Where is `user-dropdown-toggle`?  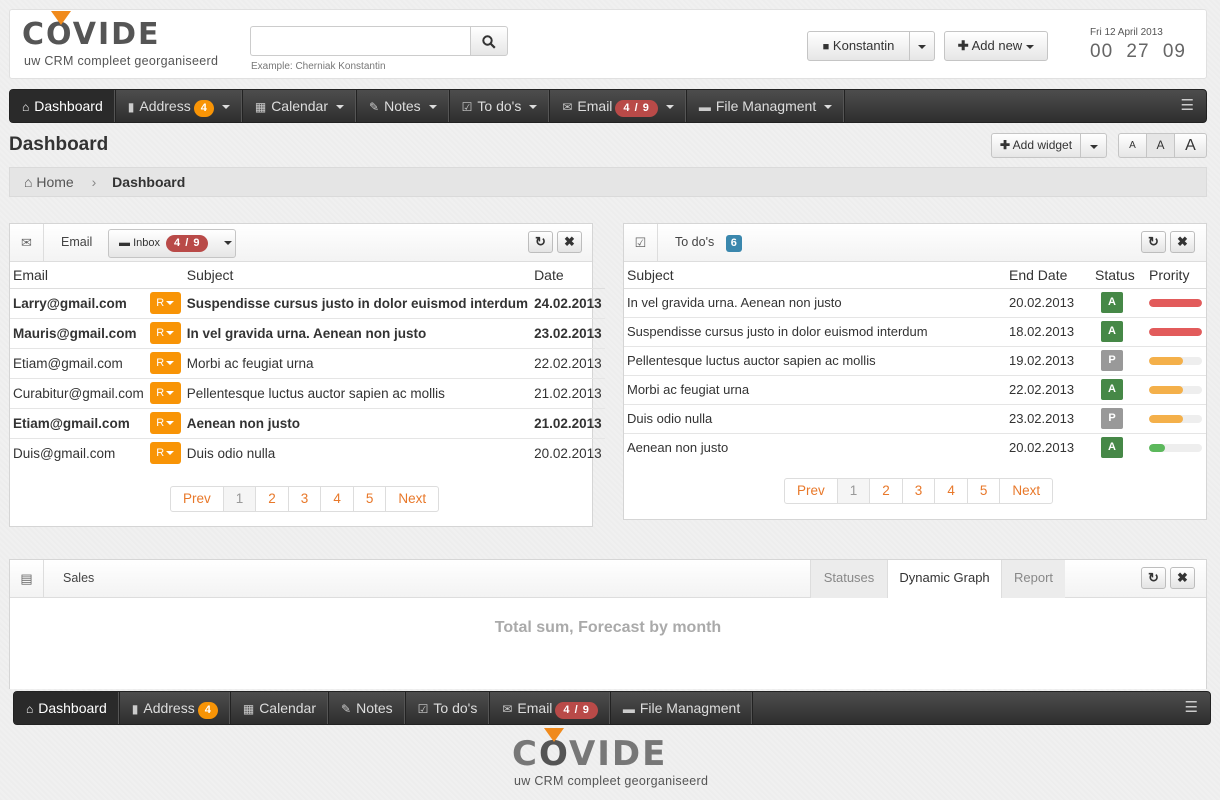
user-dropdown-toggle is located at coordinates (922, 46).